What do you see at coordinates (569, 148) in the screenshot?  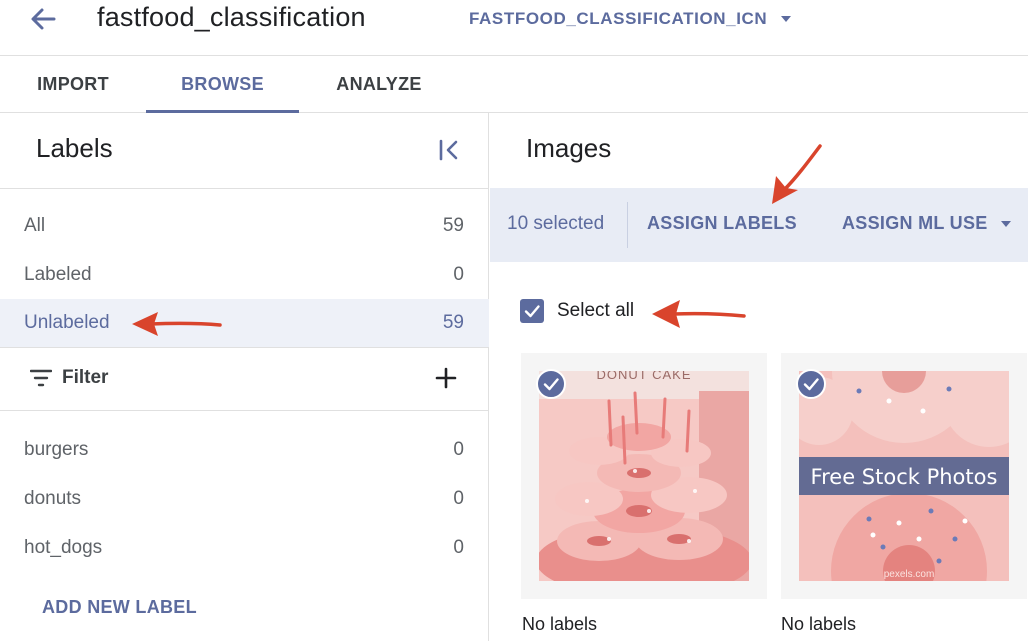 I see `images-heading: Images` at bounding box center [569, 148].